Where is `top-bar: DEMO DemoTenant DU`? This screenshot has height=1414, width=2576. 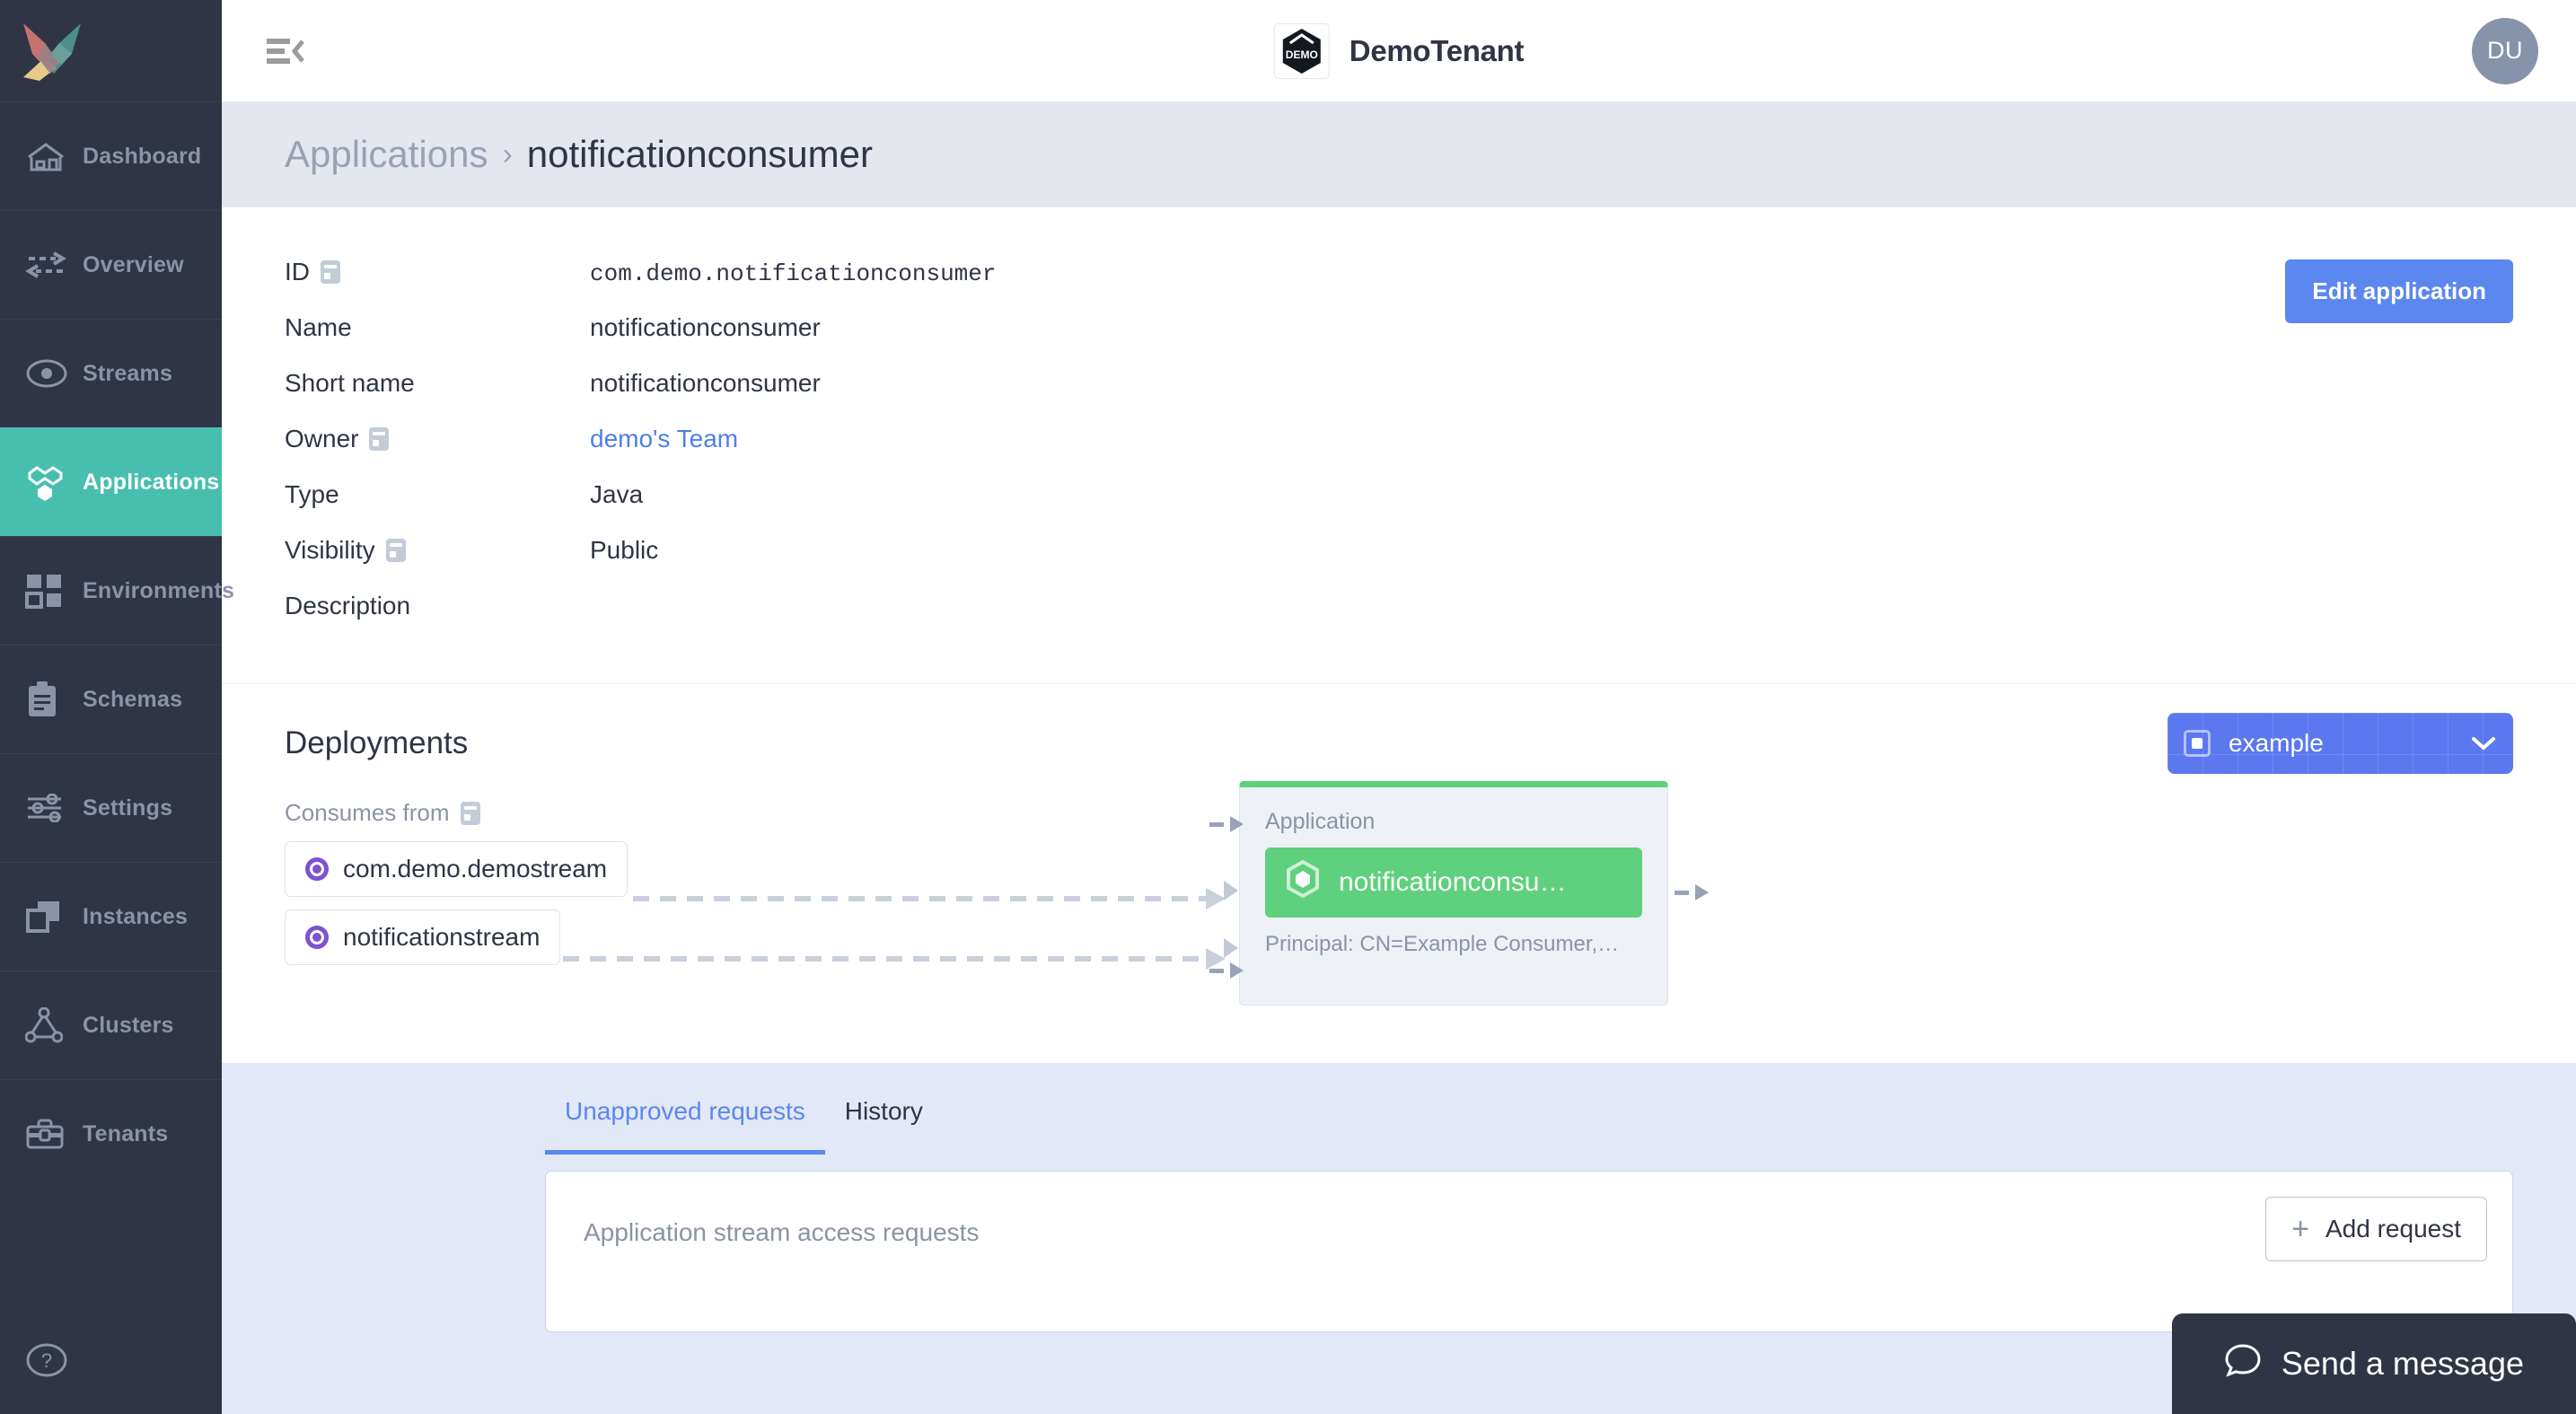 top-bar: DEMO DemoTenant DU is located at coordinates (1399, 51).